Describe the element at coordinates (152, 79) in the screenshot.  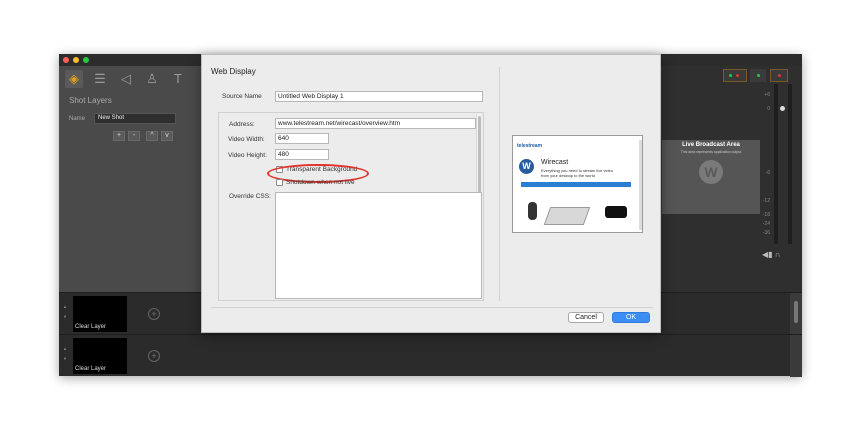
I see `user-icon: ♙` at that location.